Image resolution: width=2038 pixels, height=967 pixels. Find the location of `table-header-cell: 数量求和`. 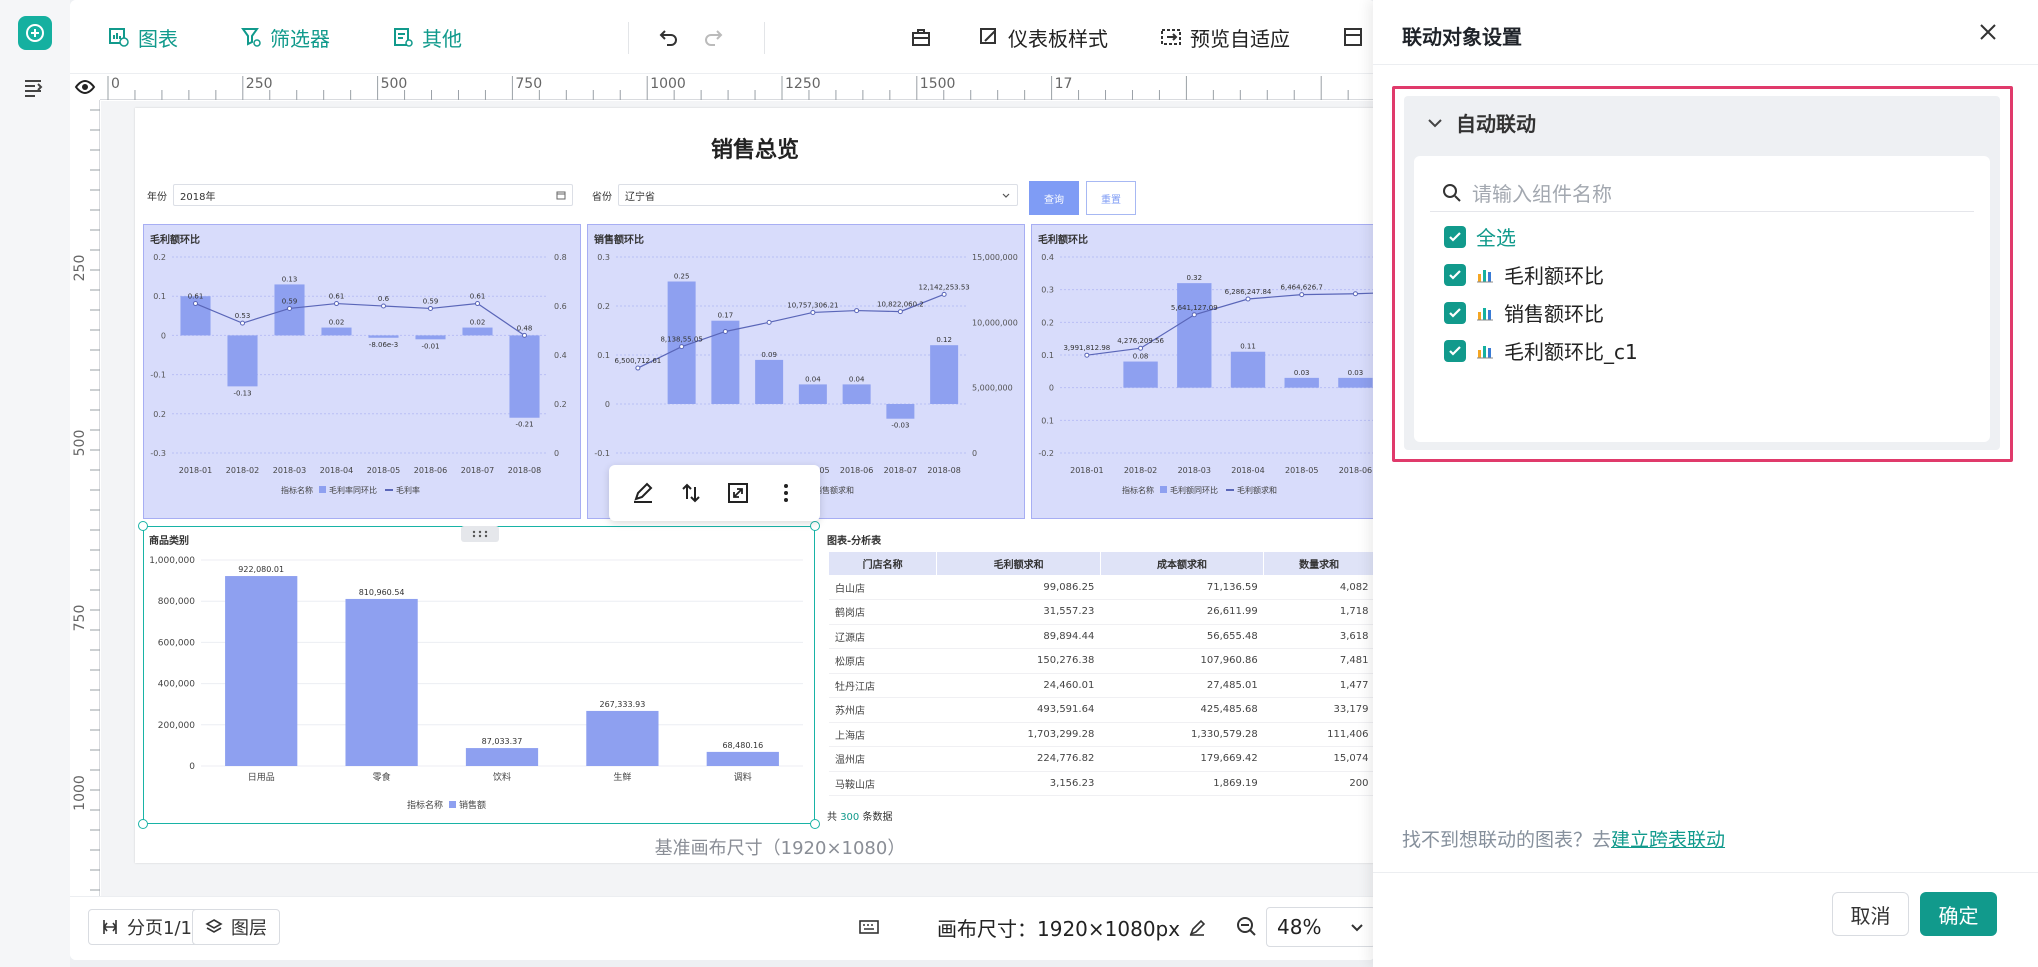

table-header-cell: 数量求和 is located at coordinates (1319, 563).